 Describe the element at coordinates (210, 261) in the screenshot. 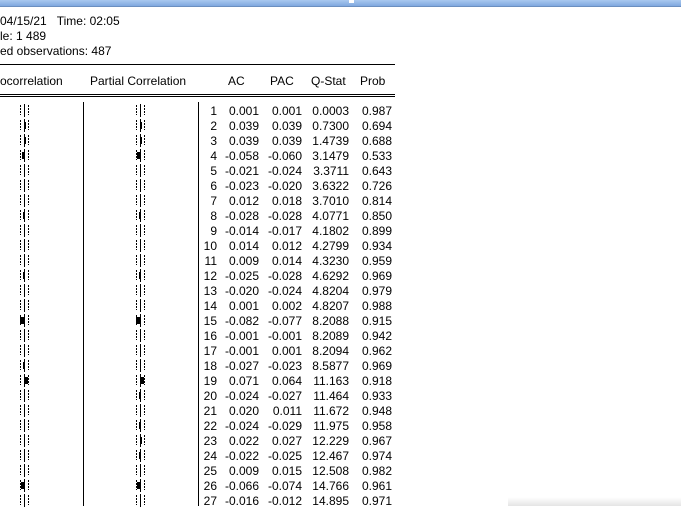

I see `row-lag: 11` at that location.